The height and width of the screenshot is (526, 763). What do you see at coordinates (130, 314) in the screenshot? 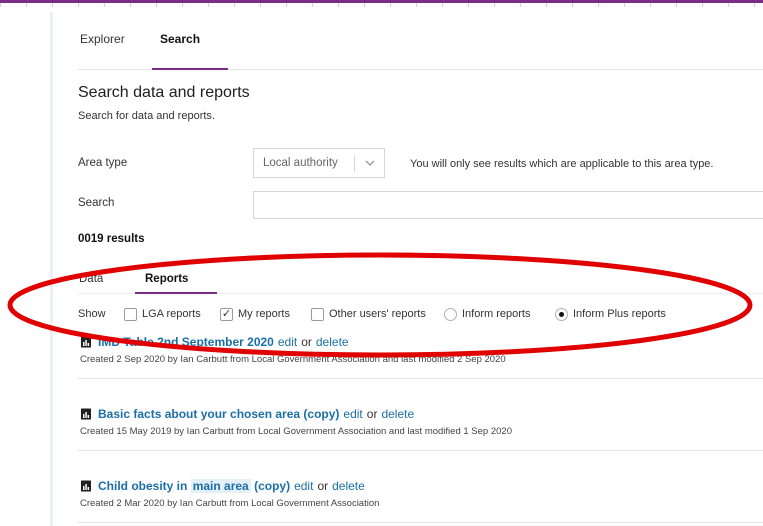
I see `lga-reports-checkbox` at bounding box center [130, 314].